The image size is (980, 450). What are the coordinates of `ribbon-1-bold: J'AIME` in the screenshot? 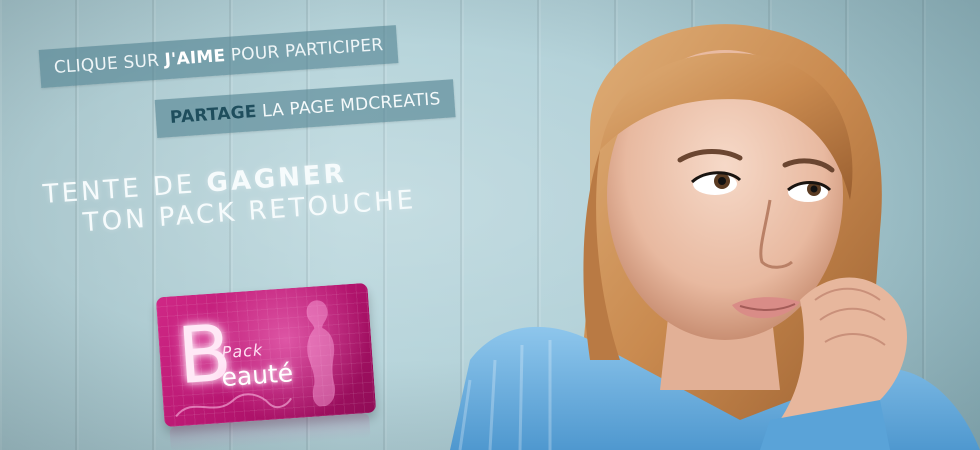 It's located at (194, 58).